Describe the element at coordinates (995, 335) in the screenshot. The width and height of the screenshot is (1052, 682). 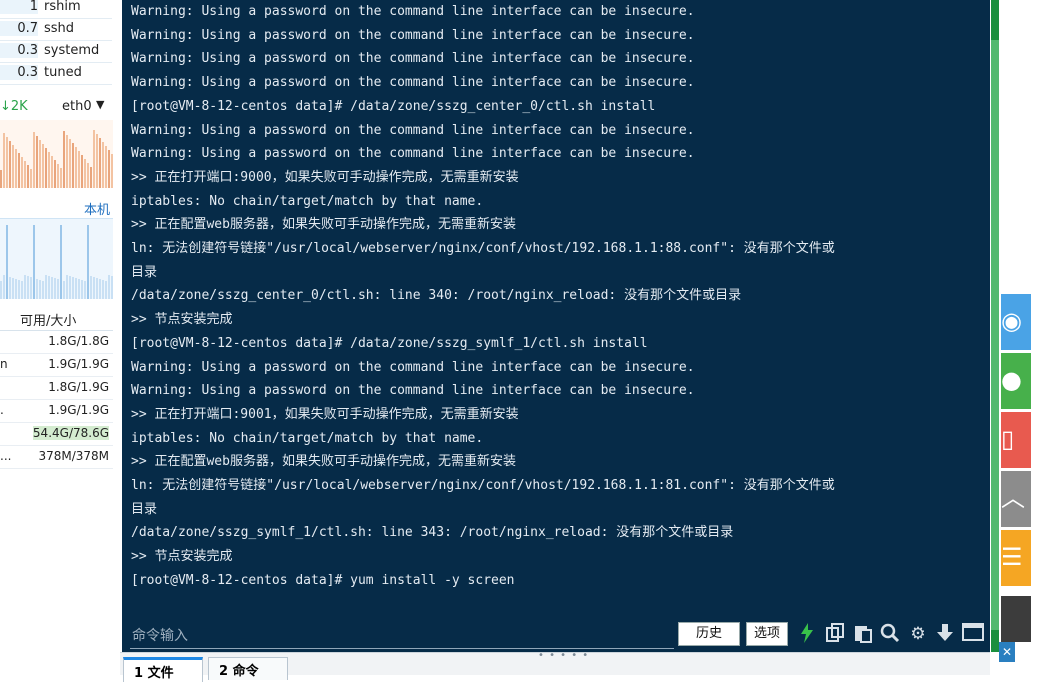
I see `scrollbar-thumb` at that location.